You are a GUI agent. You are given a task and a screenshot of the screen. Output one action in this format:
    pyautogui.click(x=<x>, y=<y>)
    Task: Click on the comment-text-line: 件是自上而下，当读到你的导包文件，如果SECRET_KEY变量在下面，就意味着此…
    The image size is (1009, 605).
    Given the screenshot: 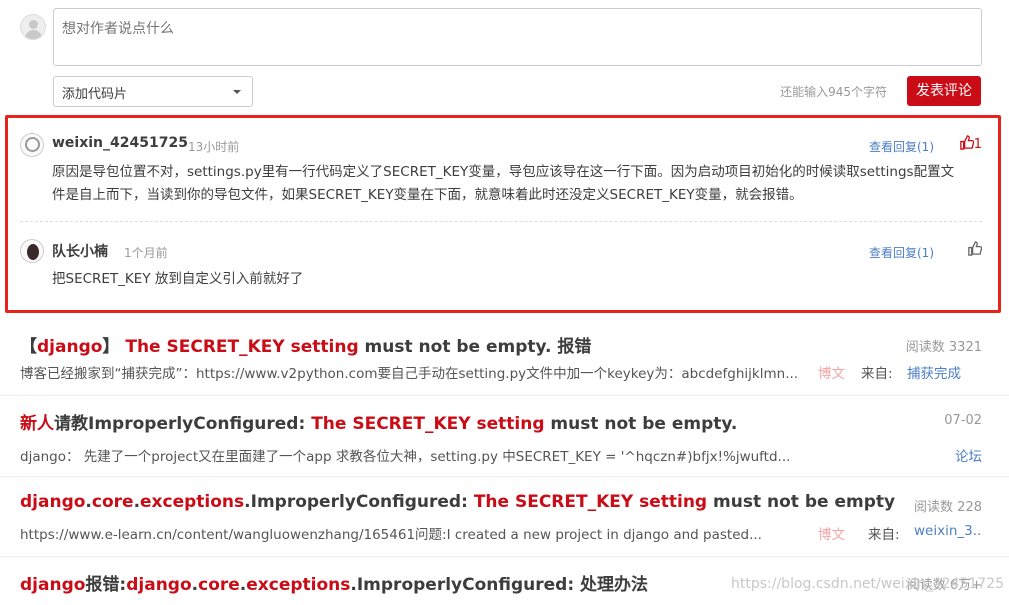 What is the action you would take?
    pyautogui.click(x=427, y=195)
    